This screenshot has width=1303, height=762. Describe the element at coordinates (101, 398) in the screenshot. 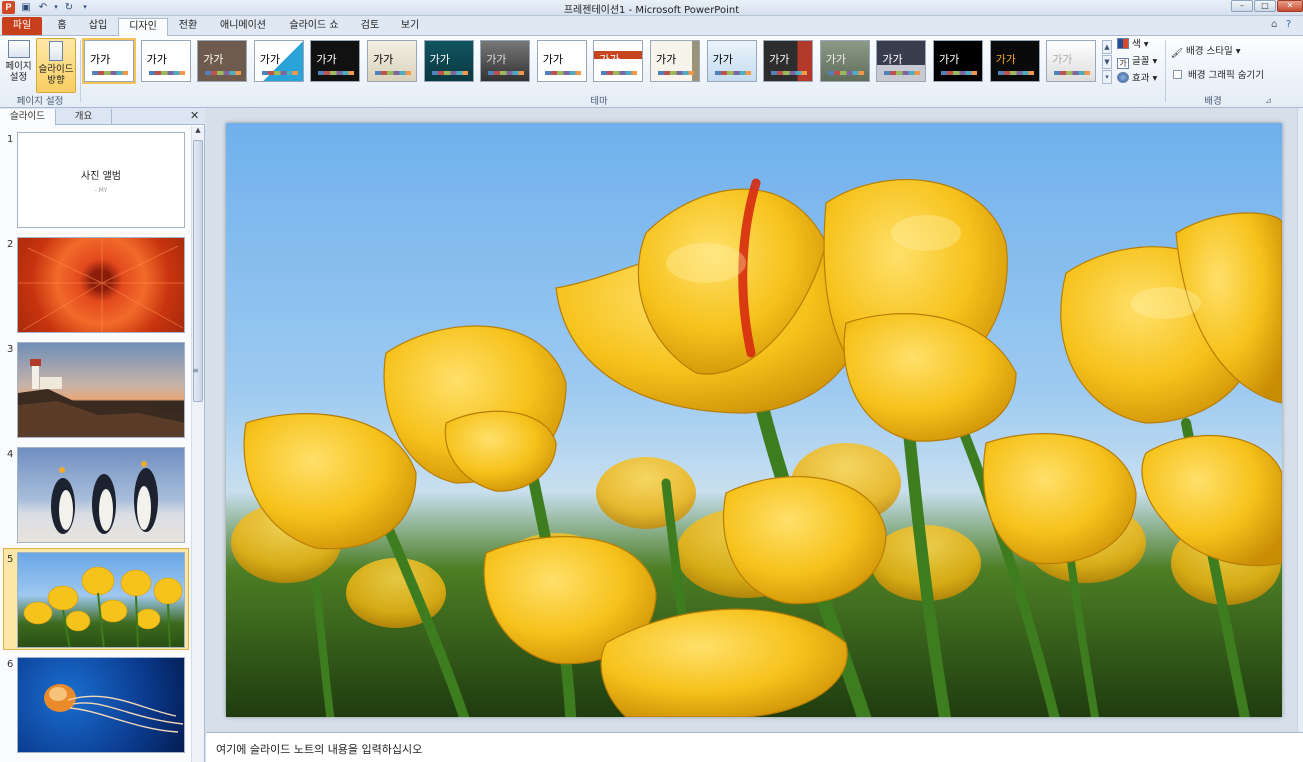

I see `lighthouse-image` at that location.